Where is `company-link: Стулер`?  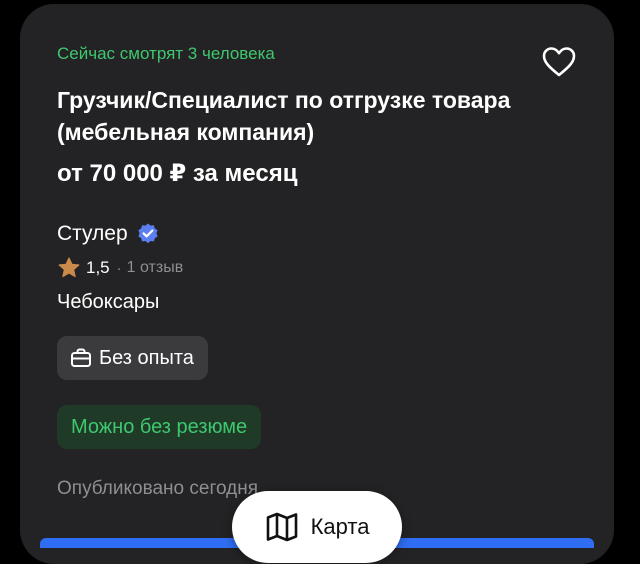 company-link: Стулер is located at coordinates (108, 234).